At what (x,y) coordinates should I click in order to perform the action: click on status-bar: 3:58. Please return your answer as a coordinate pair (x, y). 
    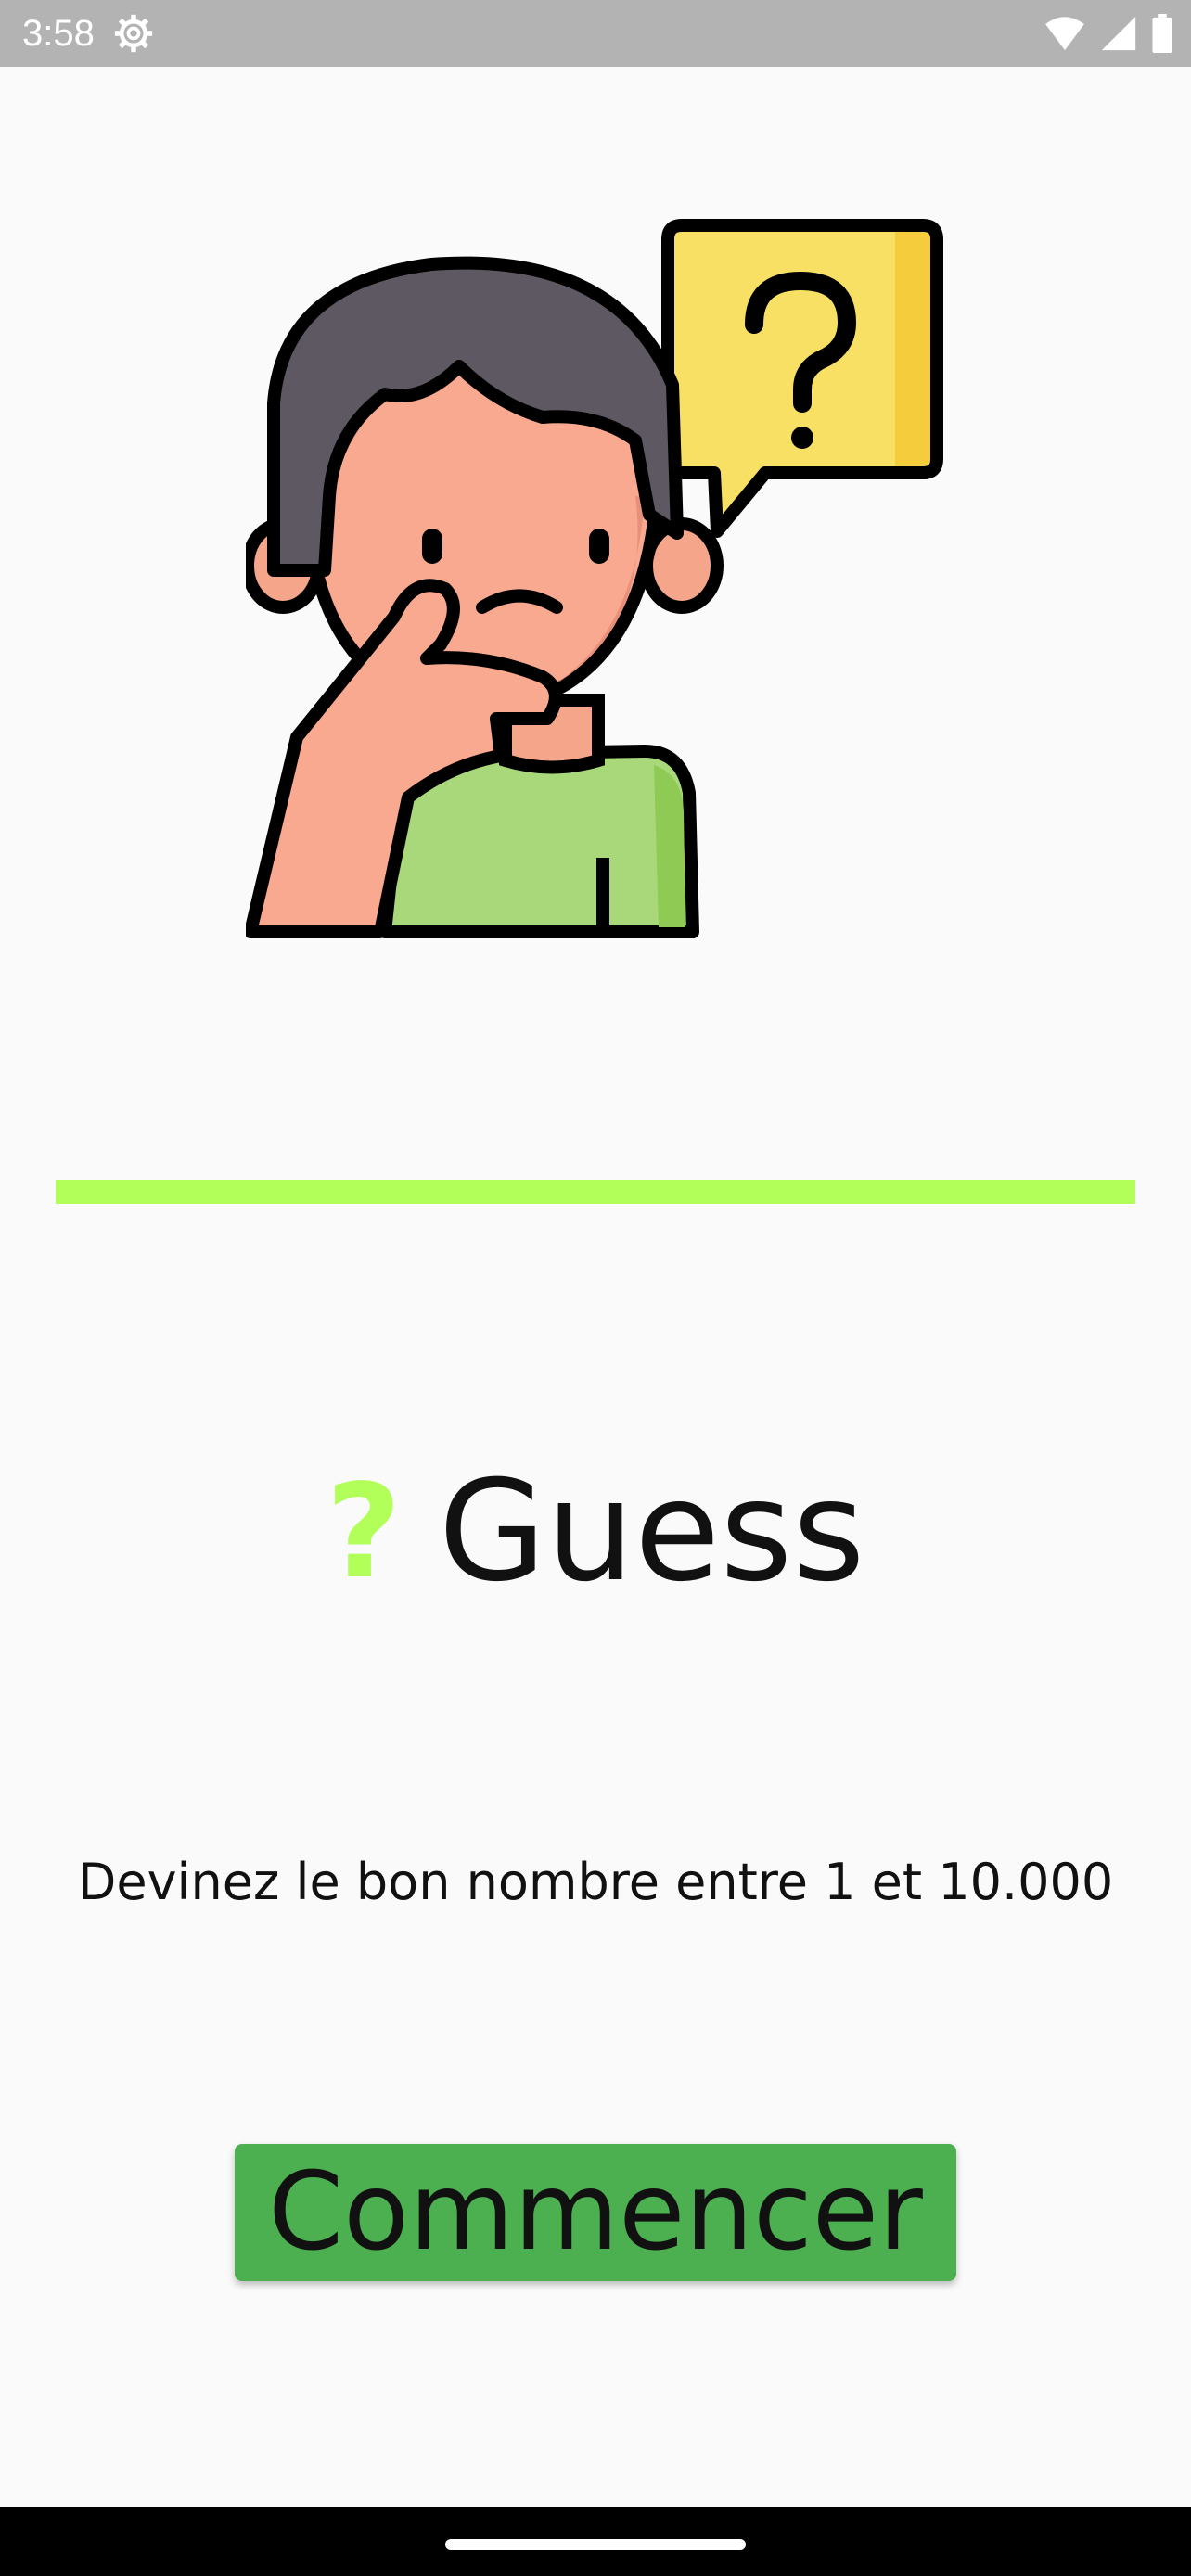
    Looking at the image, I should click on (595, 33).